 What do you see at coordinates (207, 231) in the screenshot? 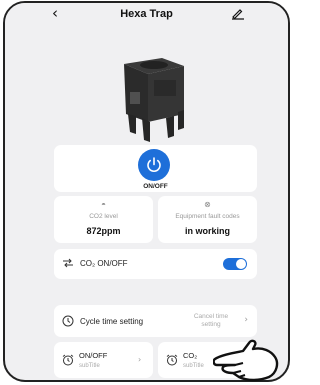
I see `fault-code-value: in working` at bounding box center [207, 231].